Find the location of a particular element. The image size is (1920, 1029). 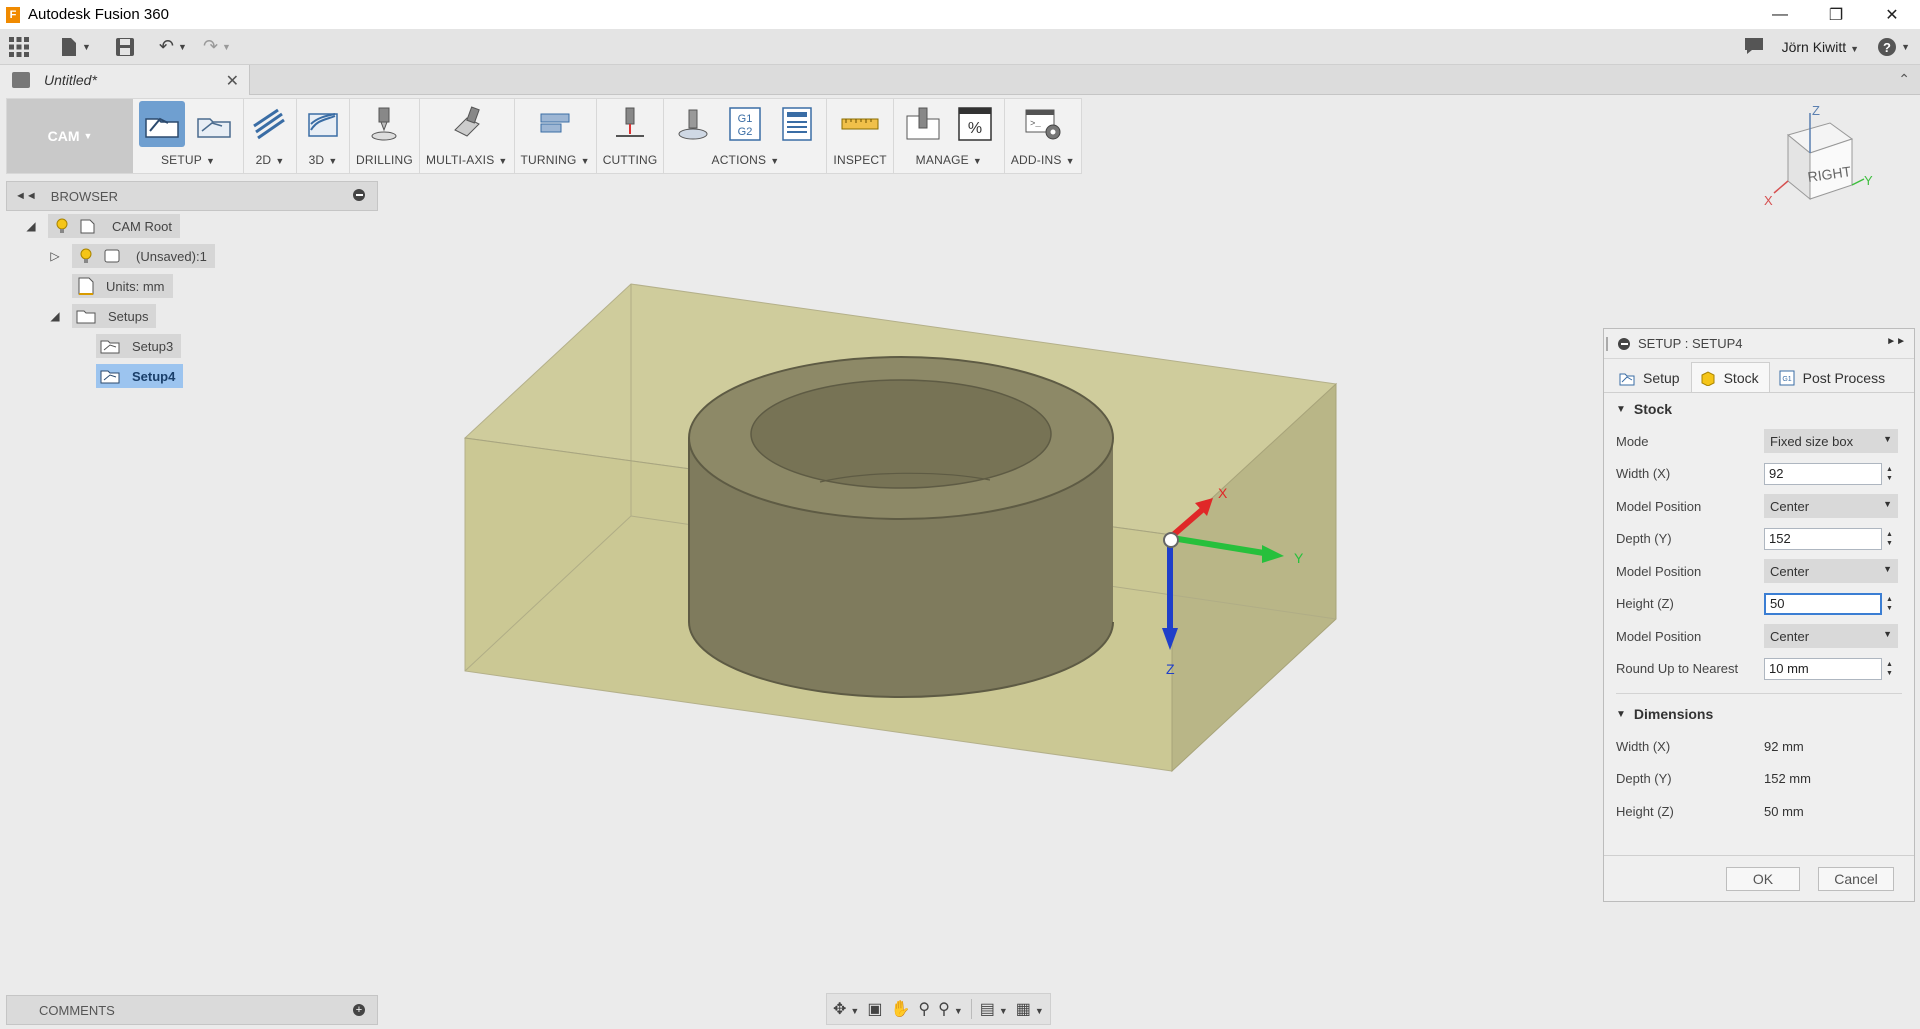

tab-stock: Stock is located at coordinates (1730, 377).